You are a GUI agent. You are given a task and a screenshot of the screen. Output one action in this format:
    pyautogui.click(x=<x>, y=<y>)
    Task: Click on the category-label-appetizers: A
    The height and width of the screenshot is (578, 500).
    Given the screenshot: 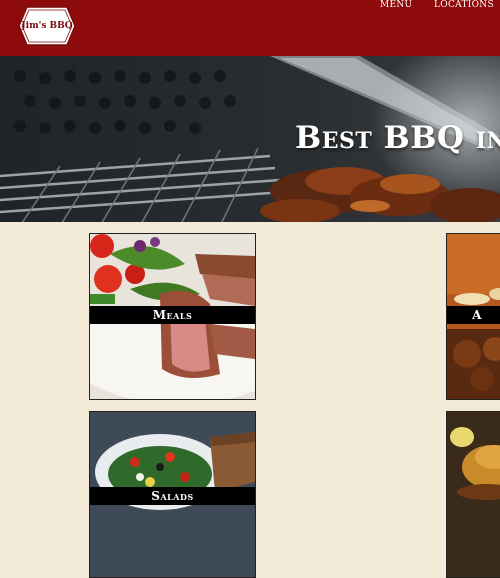 What is the action you would take?
    pyautogui.click(x=473, y=315)
    